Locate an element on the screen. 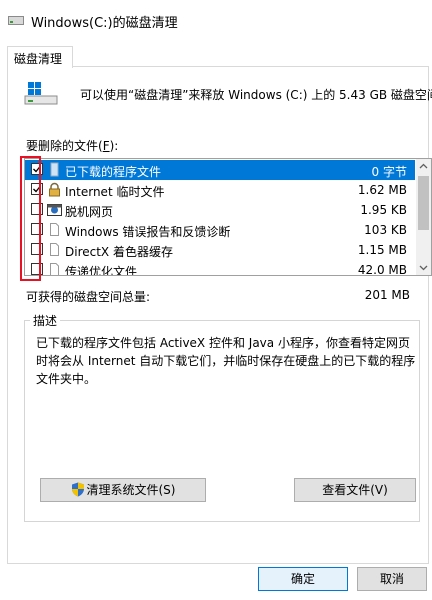  vertical-scrollbar is located at coordinates (423, 217).